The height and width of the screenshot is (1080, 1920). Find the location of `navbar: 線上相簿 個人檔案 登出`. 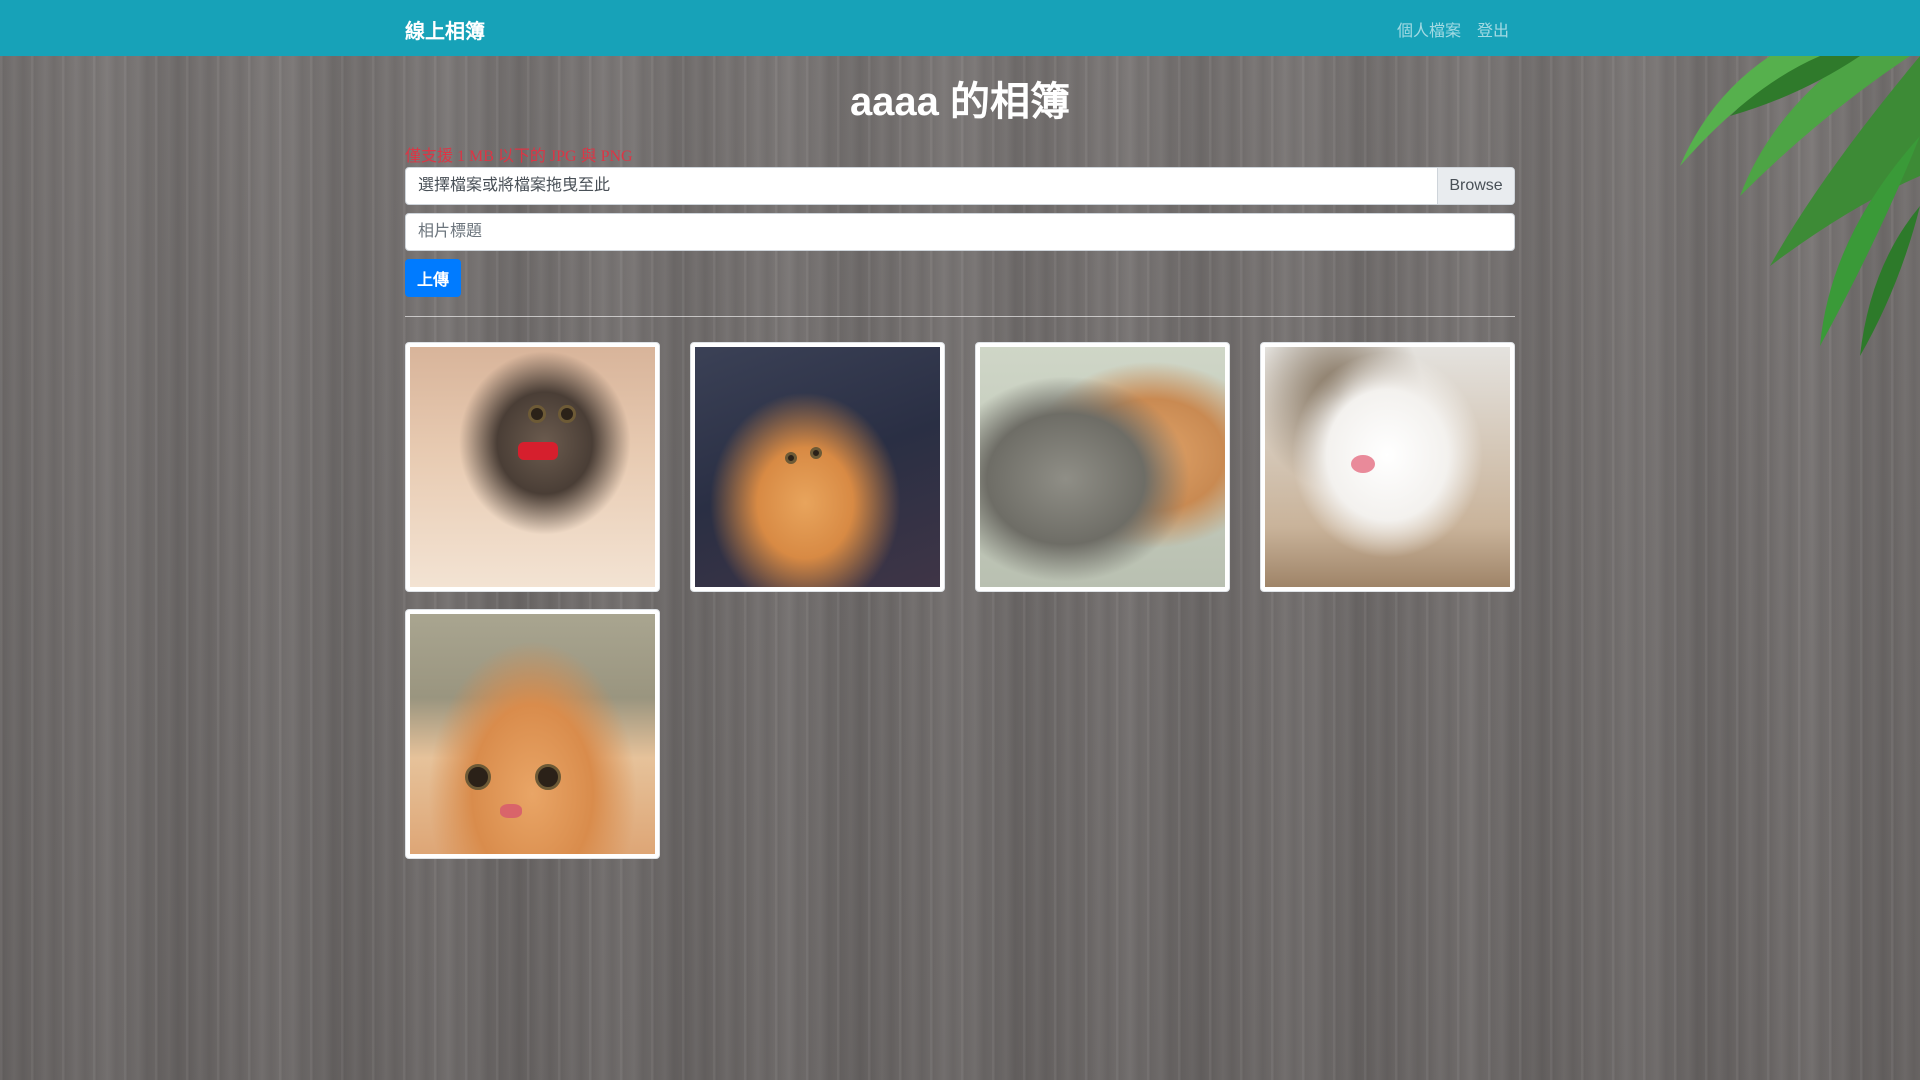

navbar: 線上相簿 個人檔案 登出 is located at coordinates (960, 28).